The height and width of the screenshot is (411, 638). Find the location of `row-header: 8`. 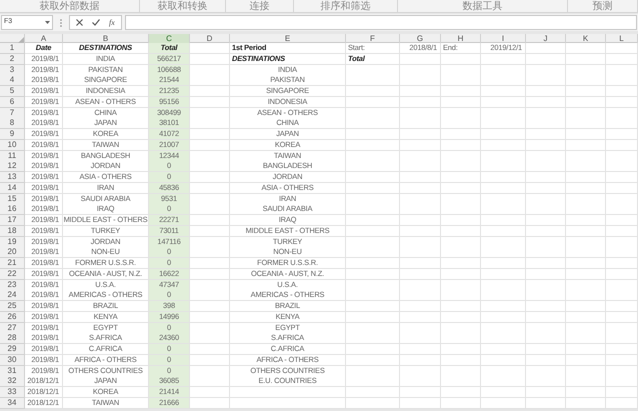

row-header: 8 is located at coordinates (12, 124).